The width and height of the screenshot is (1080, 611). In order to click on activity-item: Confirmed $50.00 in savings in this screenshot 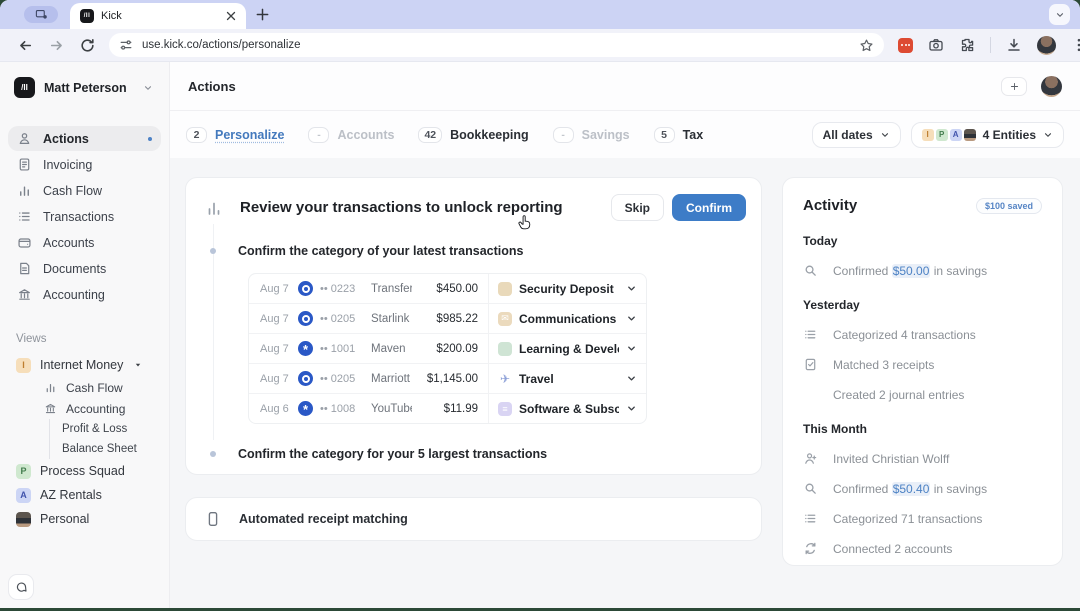, I will do `click(922, 270)`.